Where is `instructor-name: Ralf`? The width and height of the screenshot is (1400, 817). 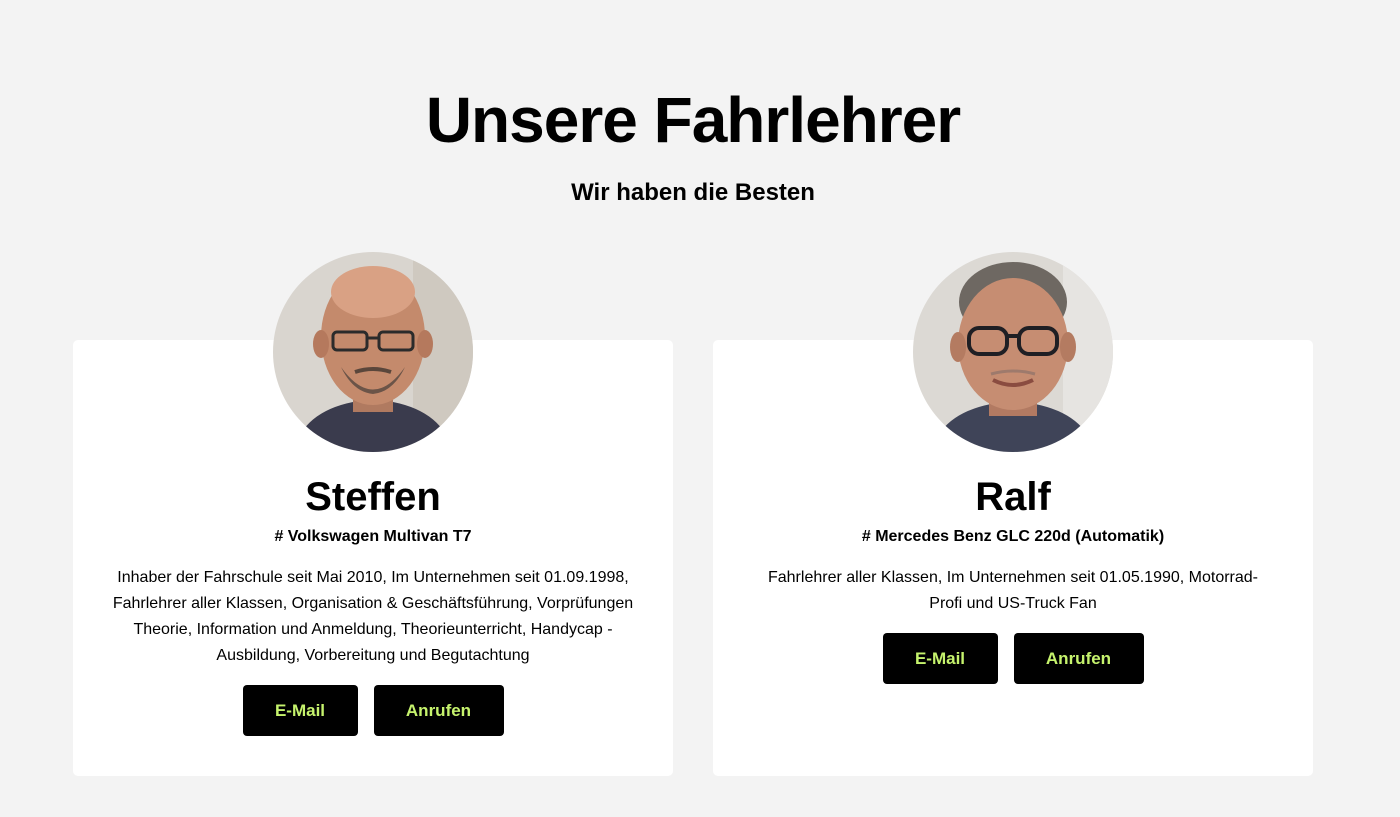
instructor-name: Ralf is located at coordinates (1013, 497).